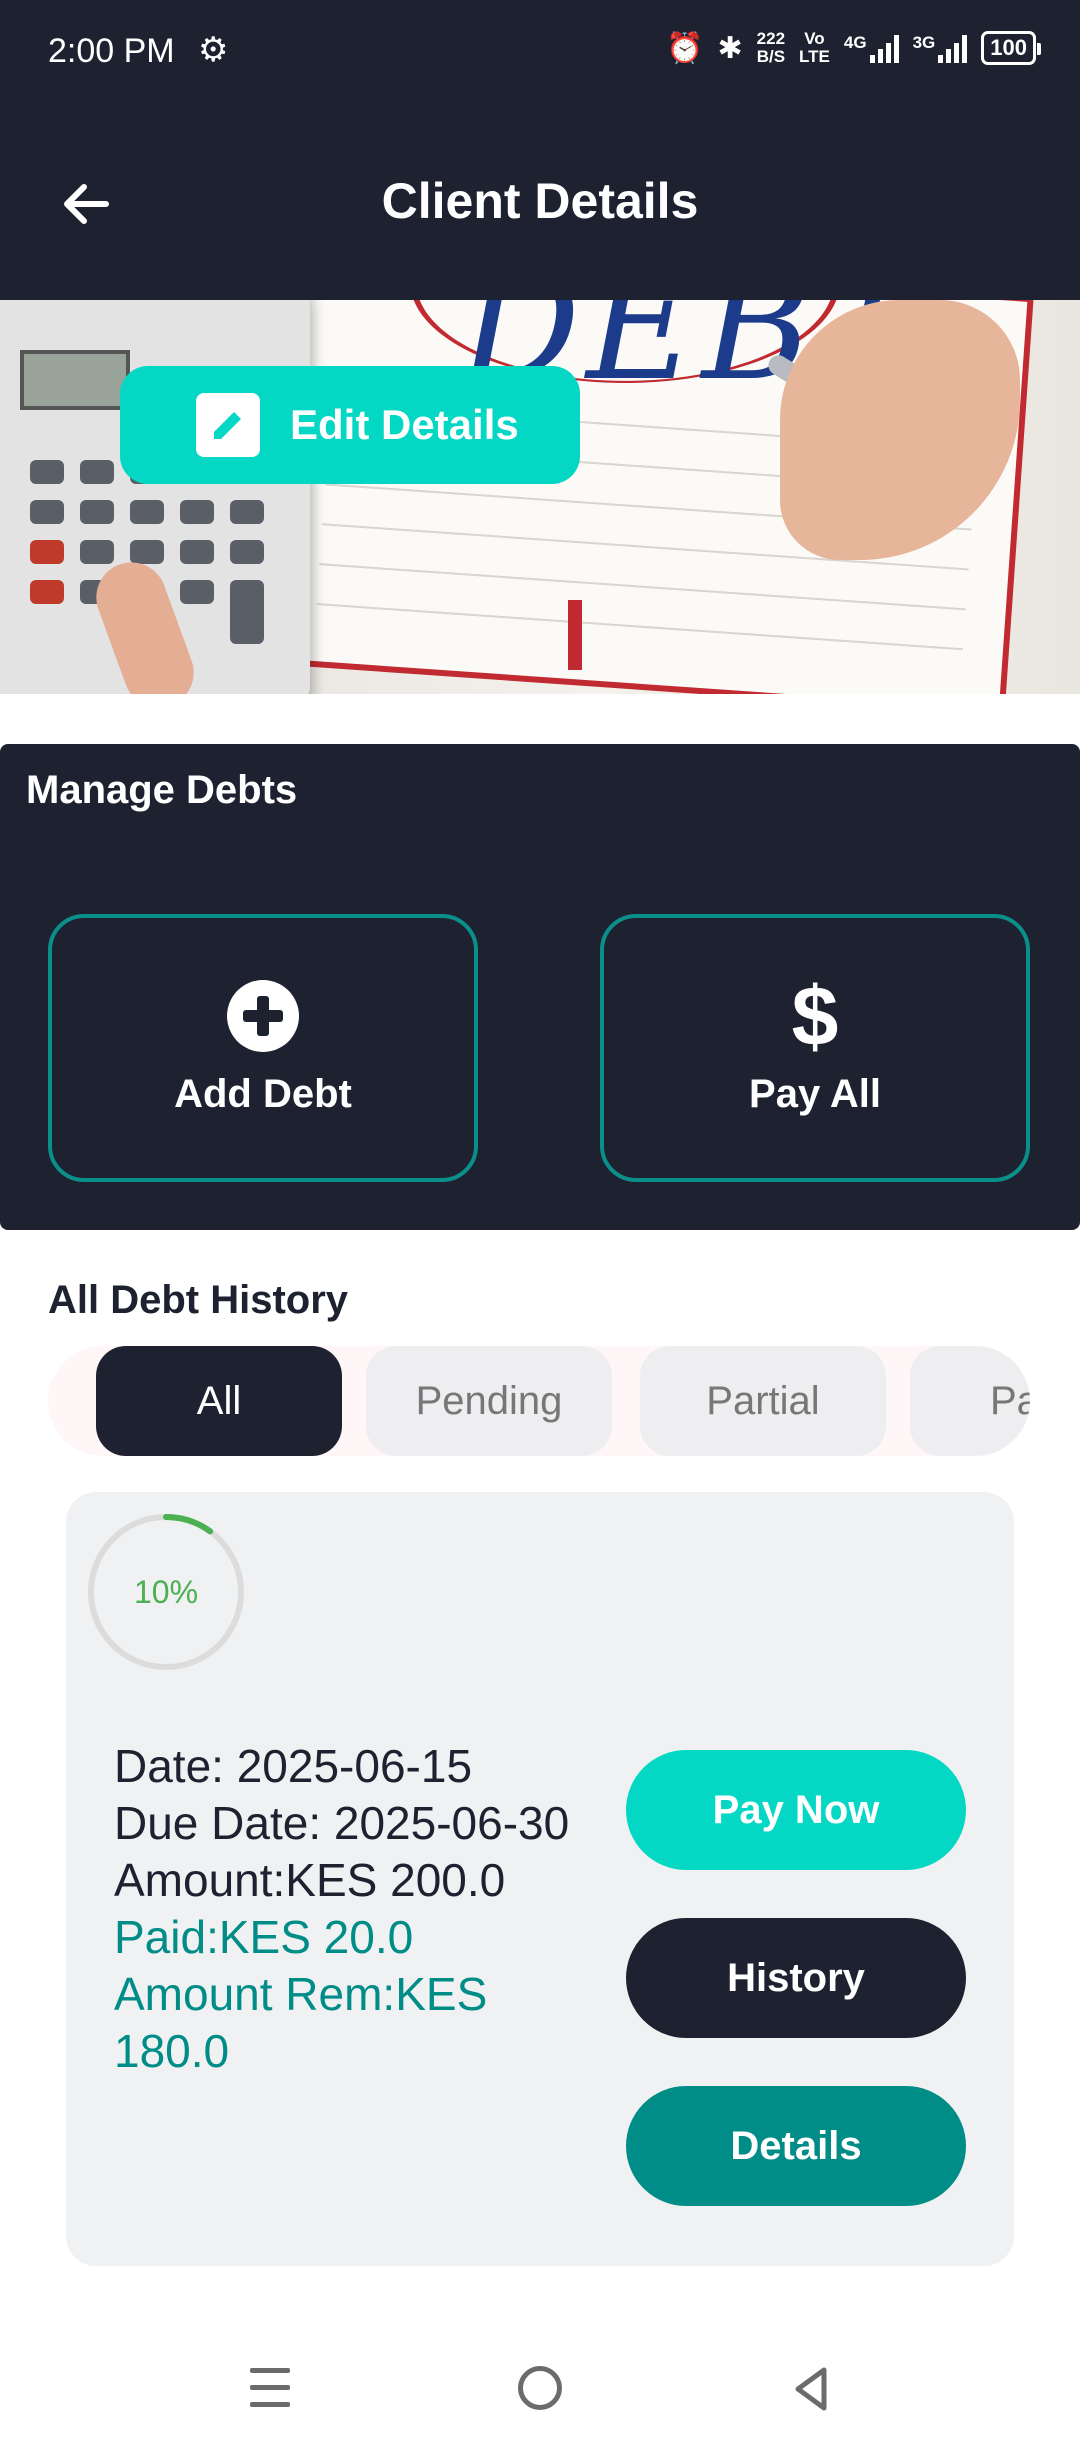 The height and width of the screenshot is (2460, 1080). What do you see at coordinates (970, 1401) in the screenshot?
I see `filter-chip-paid: Pa` at bounding box center [970, 1401].